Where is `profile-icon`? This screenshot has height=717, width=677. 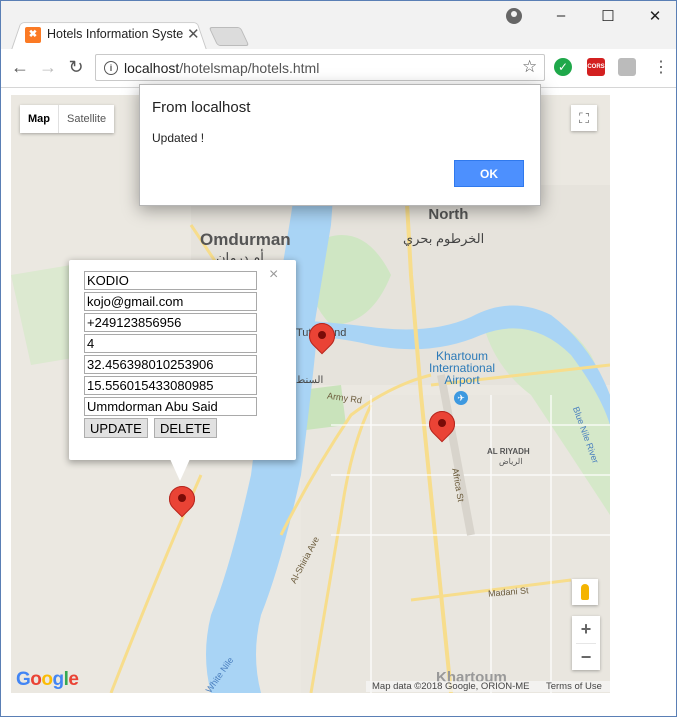
profile-icon is located at coordinates (514, 16).